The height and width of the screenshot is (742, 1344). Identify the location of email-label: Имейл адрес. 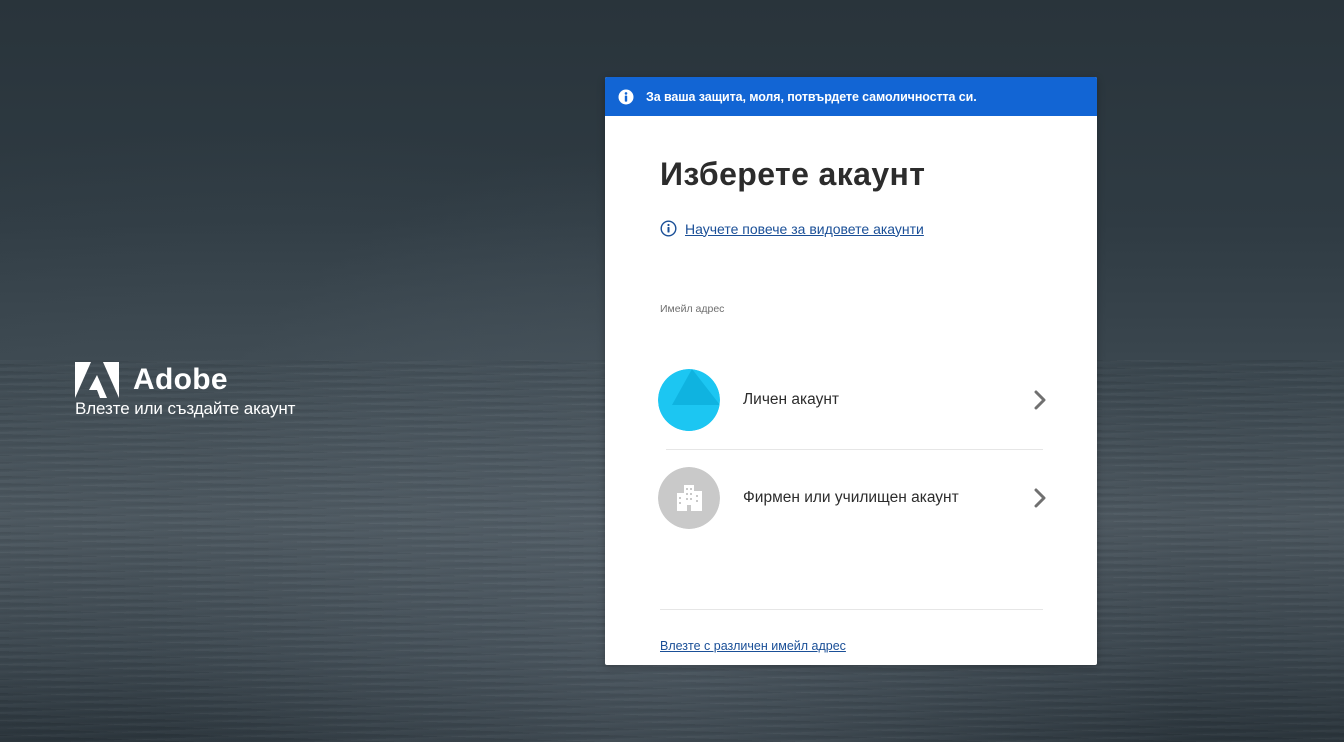
(692, 309).